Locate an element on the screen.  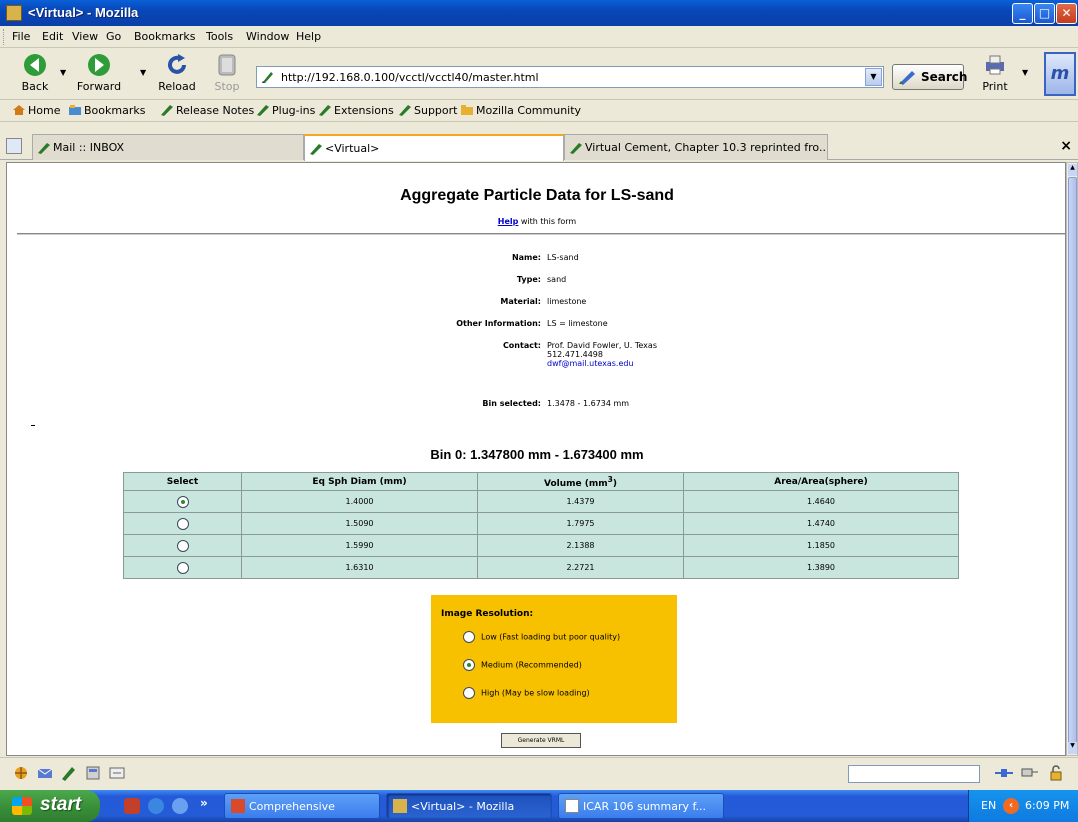
composer-icon is located at coordinates (69, 773).